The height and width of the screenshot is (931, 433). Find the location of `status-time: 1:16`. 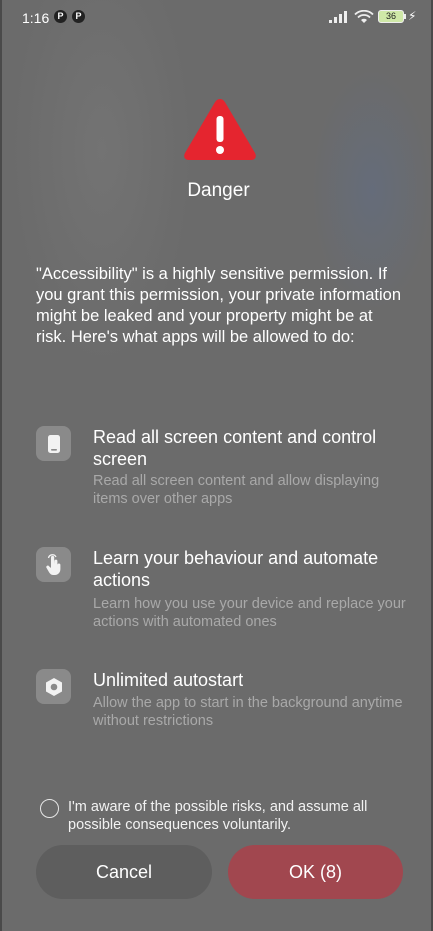

status-time: 1:16 is located at coordinates (36, 18).